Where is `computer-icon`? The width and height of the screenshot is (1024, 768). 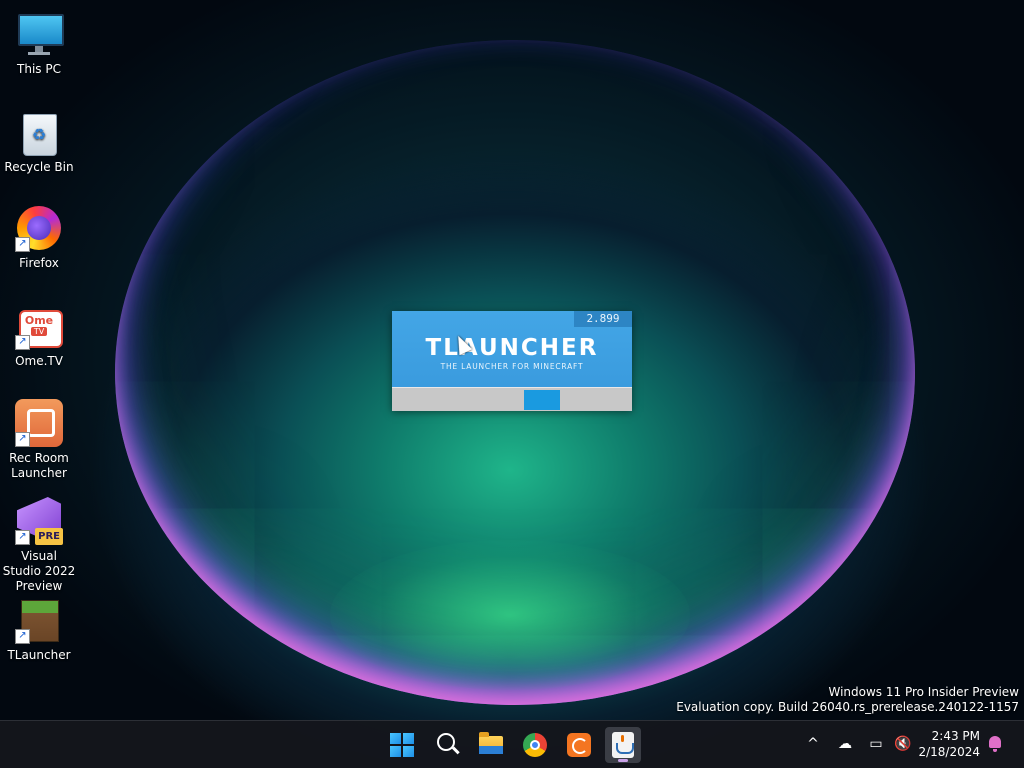
computer-icon is located at coordinates (39, 34).